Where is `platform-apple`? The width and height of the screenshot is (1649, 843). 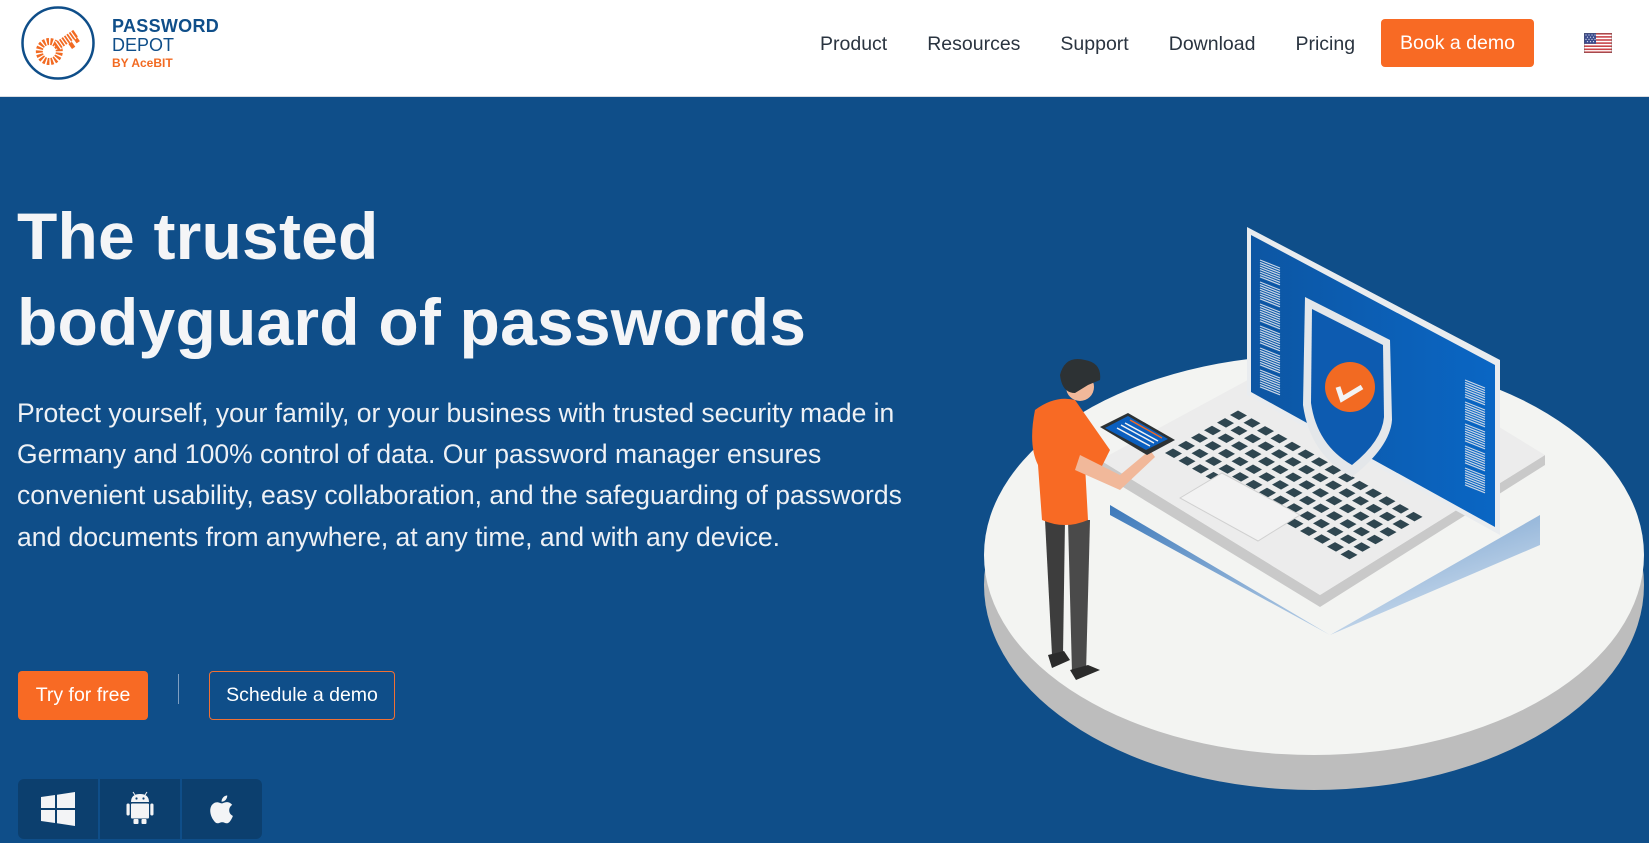
platform-apple is located at coordinates (222, 809).